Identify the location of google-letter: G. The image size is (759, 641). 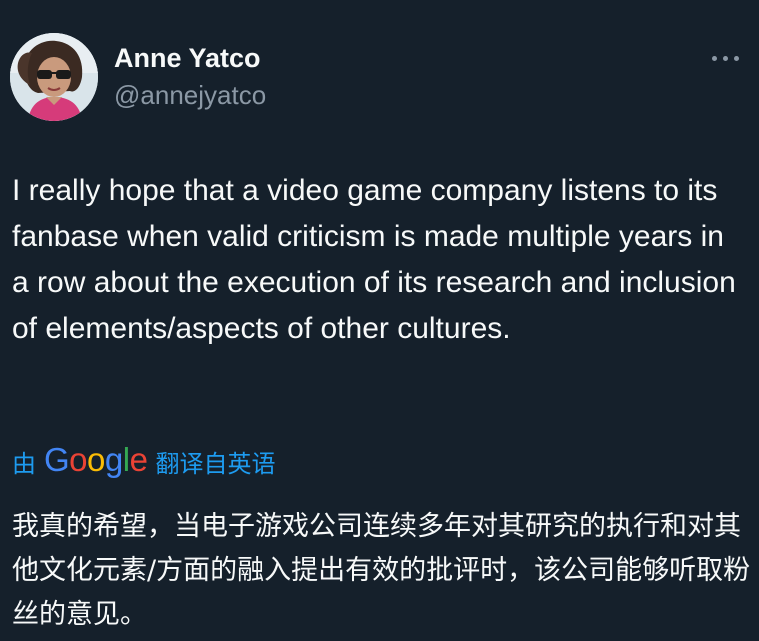
(57, 459).